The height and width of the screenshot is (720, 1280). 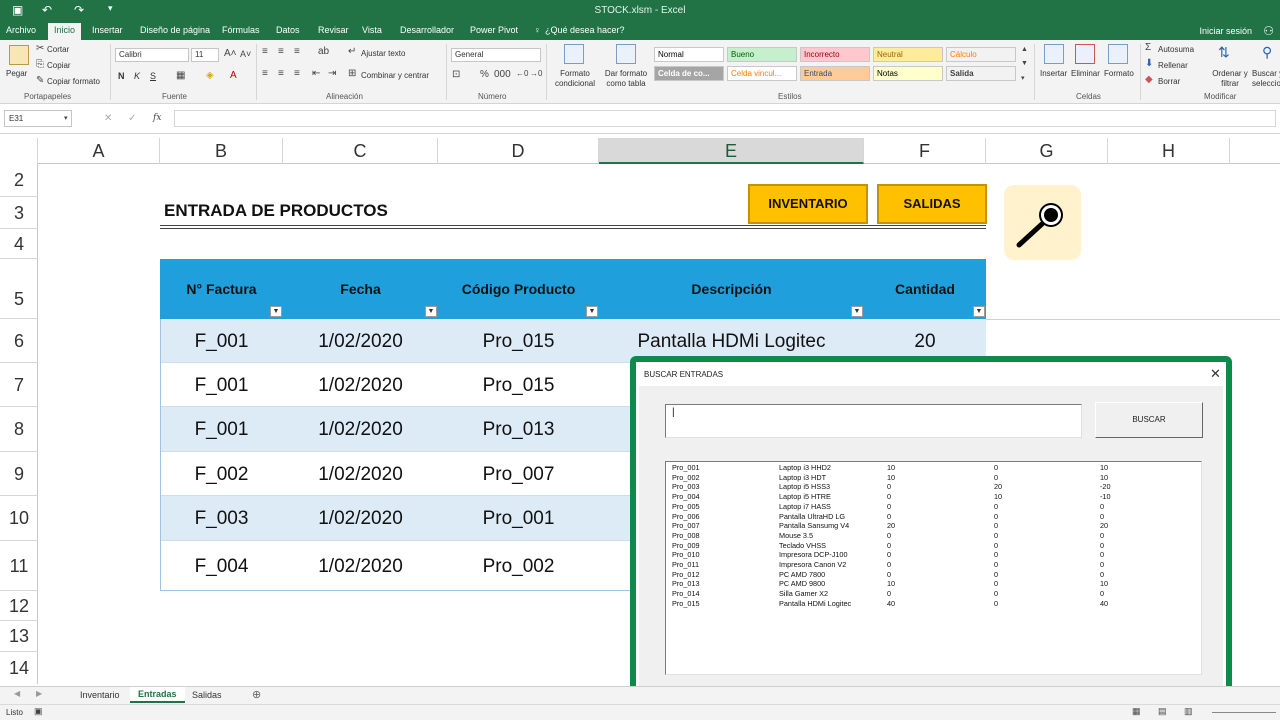 I want to click on find-select-button: Buscar y seleccionar, so click(x=1266, y=79).